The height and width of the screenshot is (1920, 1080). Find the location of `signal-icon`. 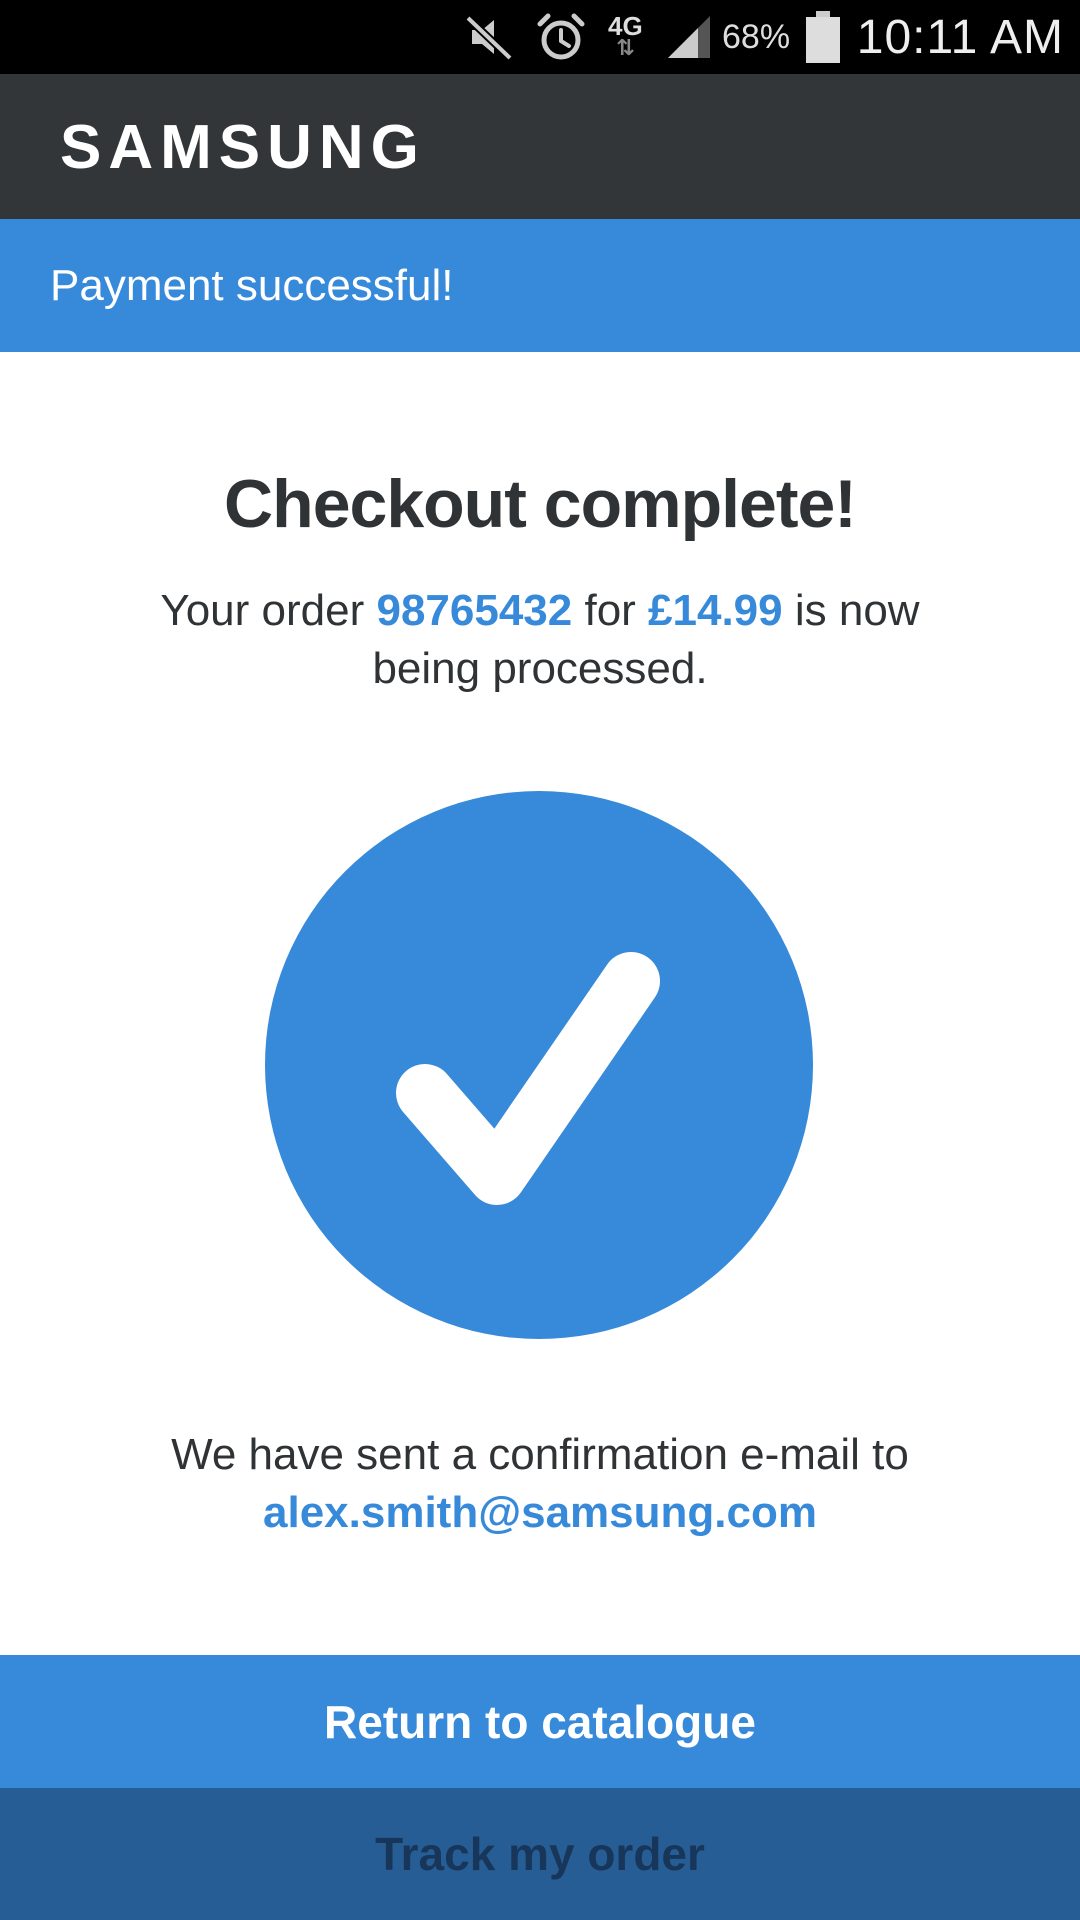

signal-icon is located at coordinates (689, 37).